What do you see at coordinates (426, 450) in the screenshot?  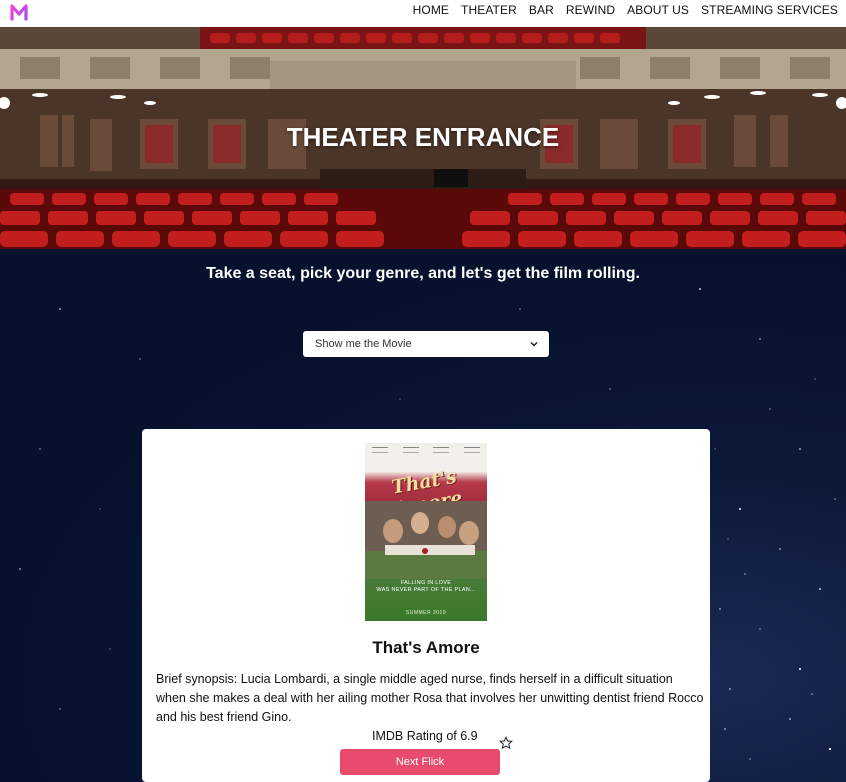 I see `poster-cast-names` at bounding box center [426, 450].